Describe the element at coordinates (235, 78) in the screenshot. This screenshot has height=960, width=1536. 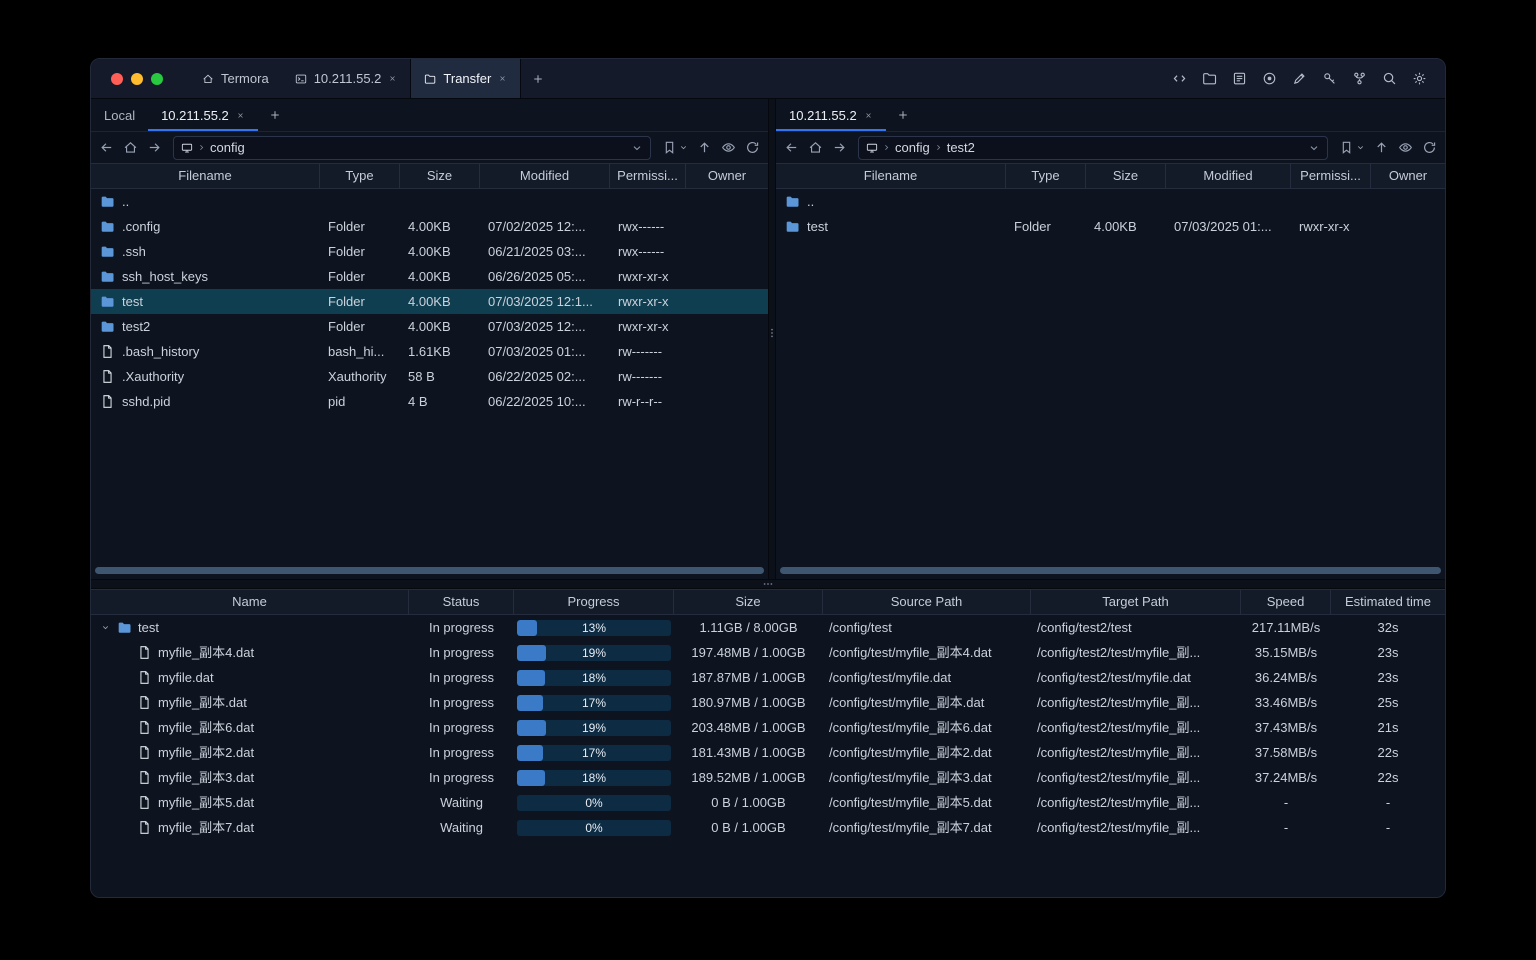
I see `window-tab-termora: Termora` at that location.